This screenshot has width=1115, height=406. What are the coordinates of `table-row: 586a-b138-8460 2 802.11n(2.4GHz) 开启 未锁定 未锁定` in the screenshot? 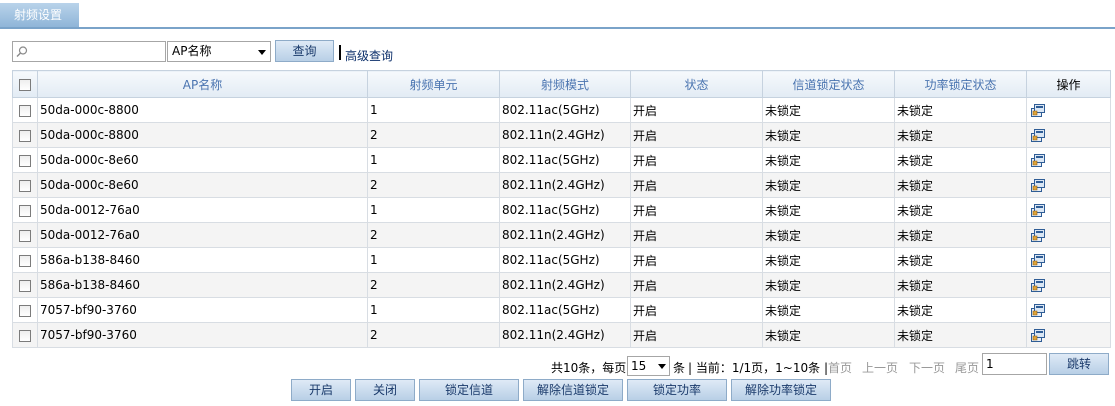 It's located at (561, 285).